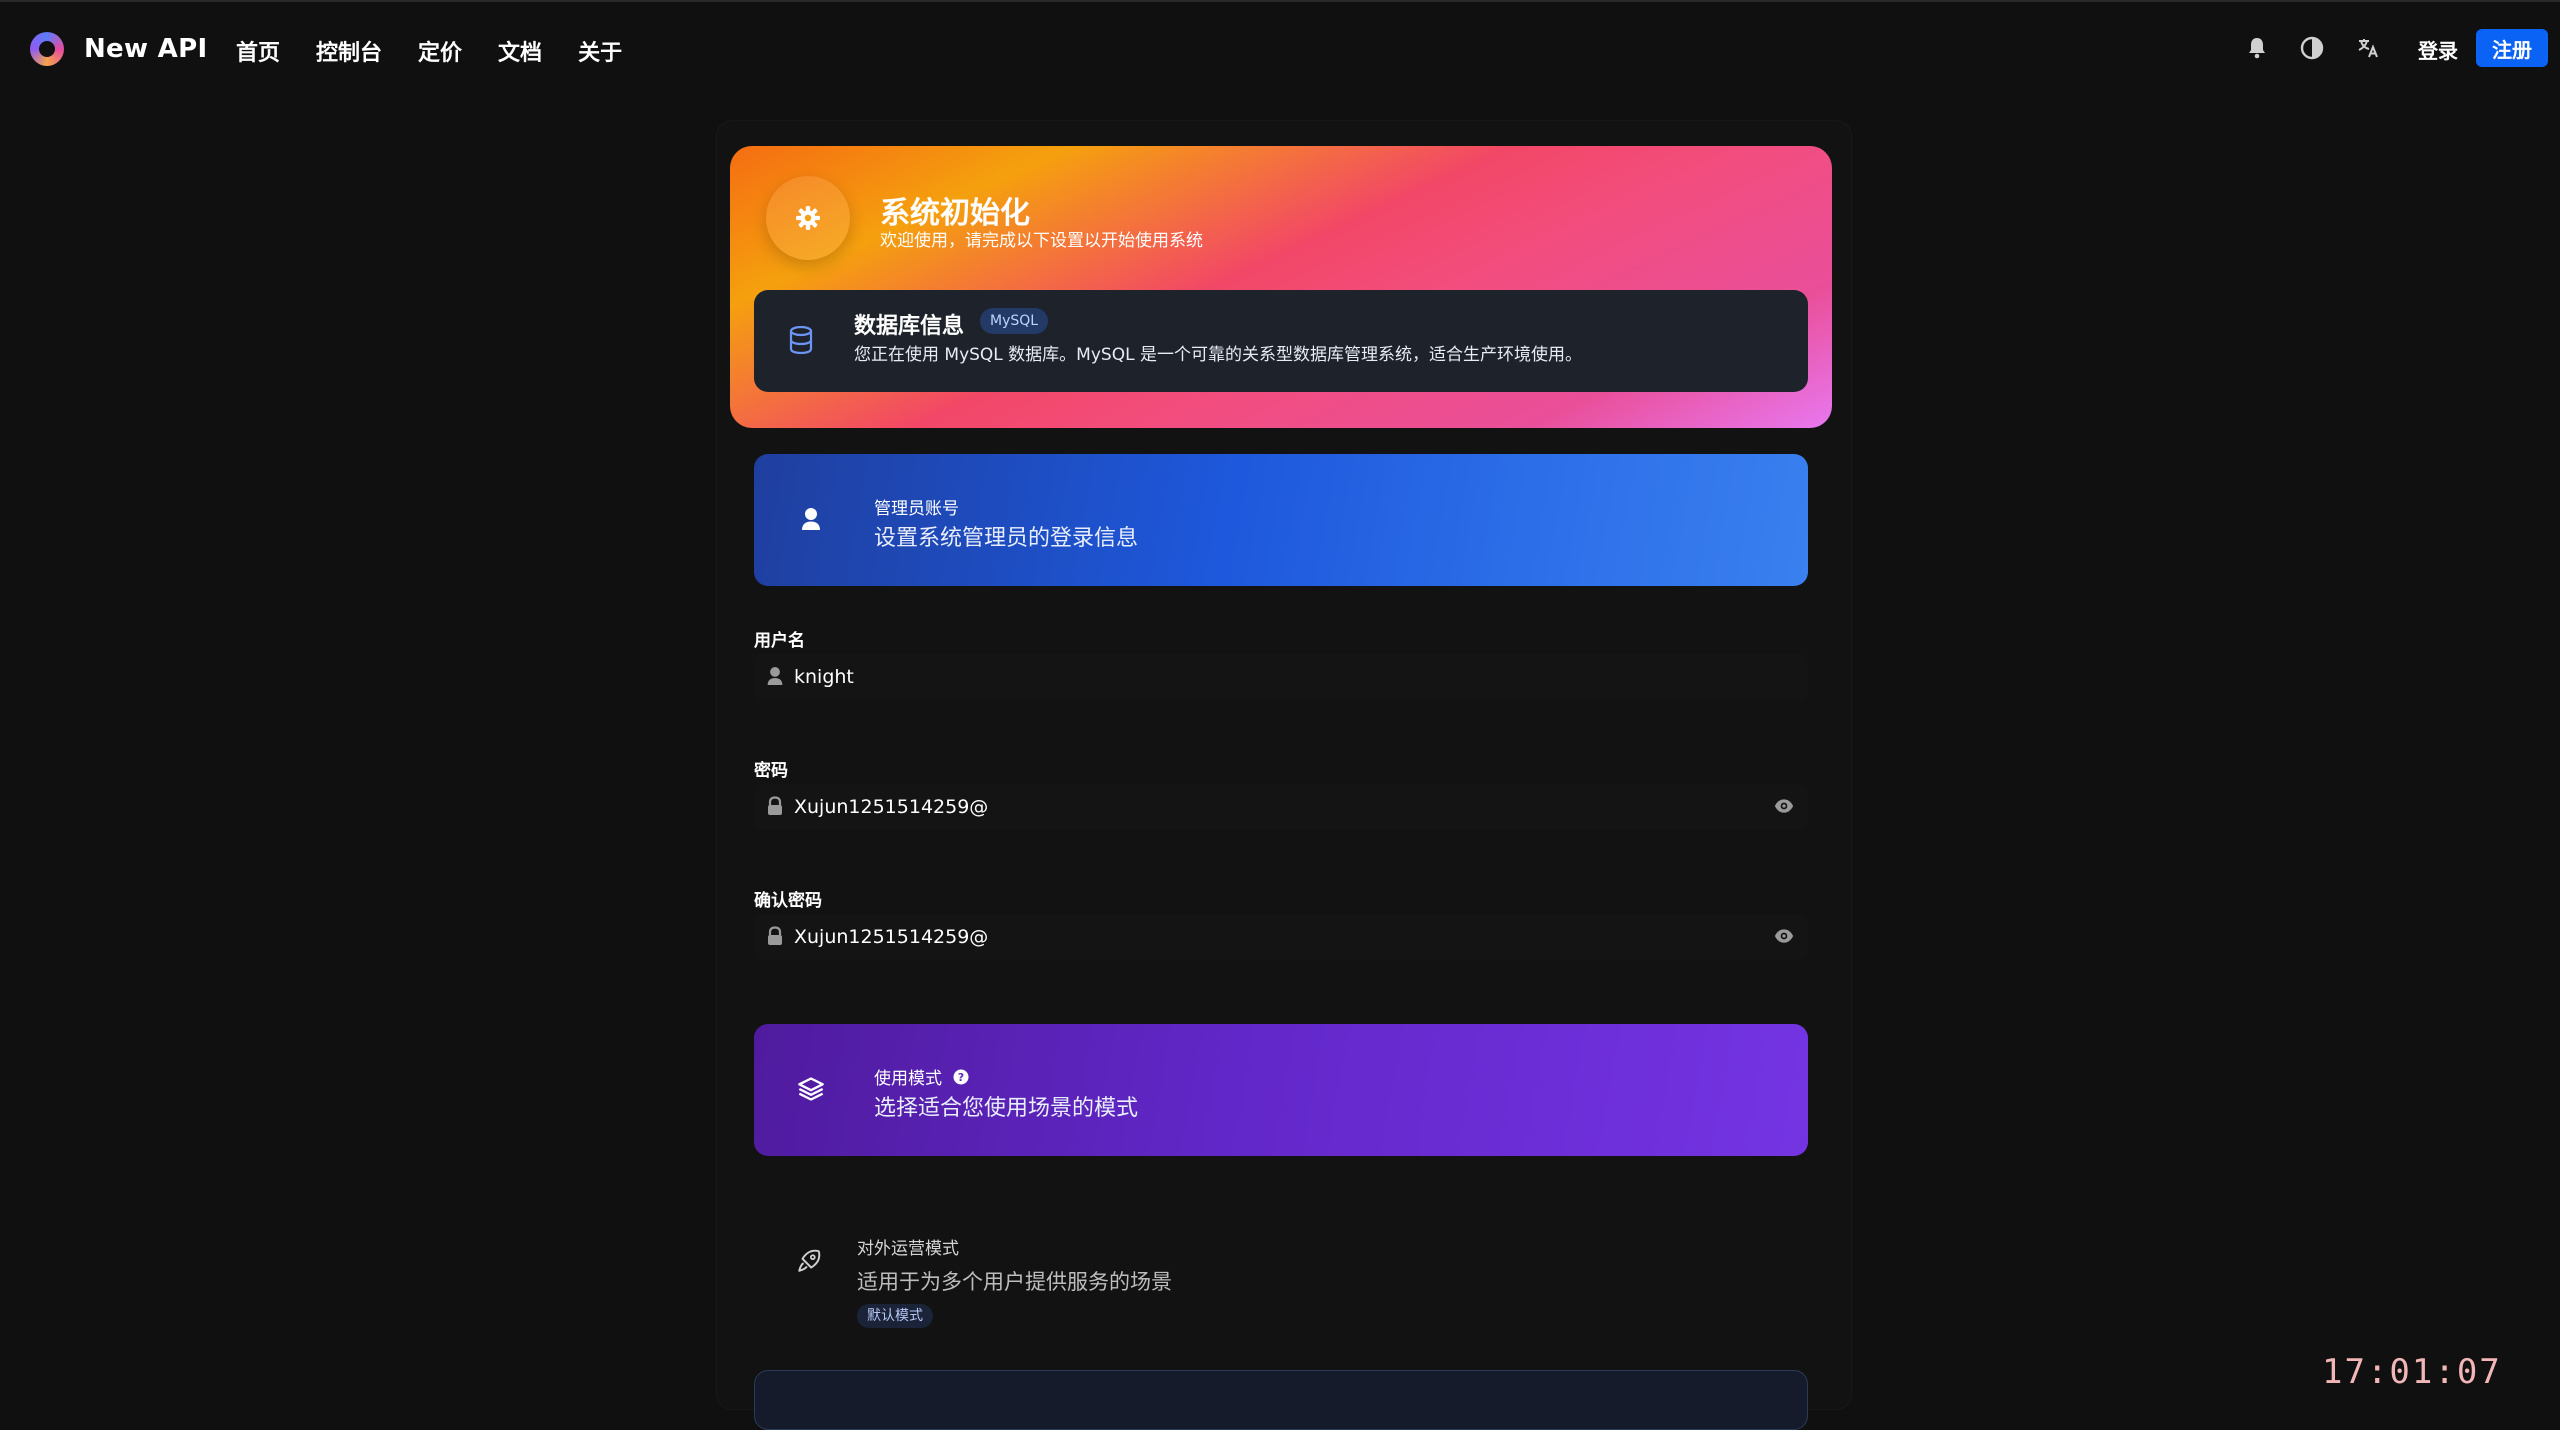 This screenshot has height=1430, width=2560. I want to click on password-field, so click(1281, 807).